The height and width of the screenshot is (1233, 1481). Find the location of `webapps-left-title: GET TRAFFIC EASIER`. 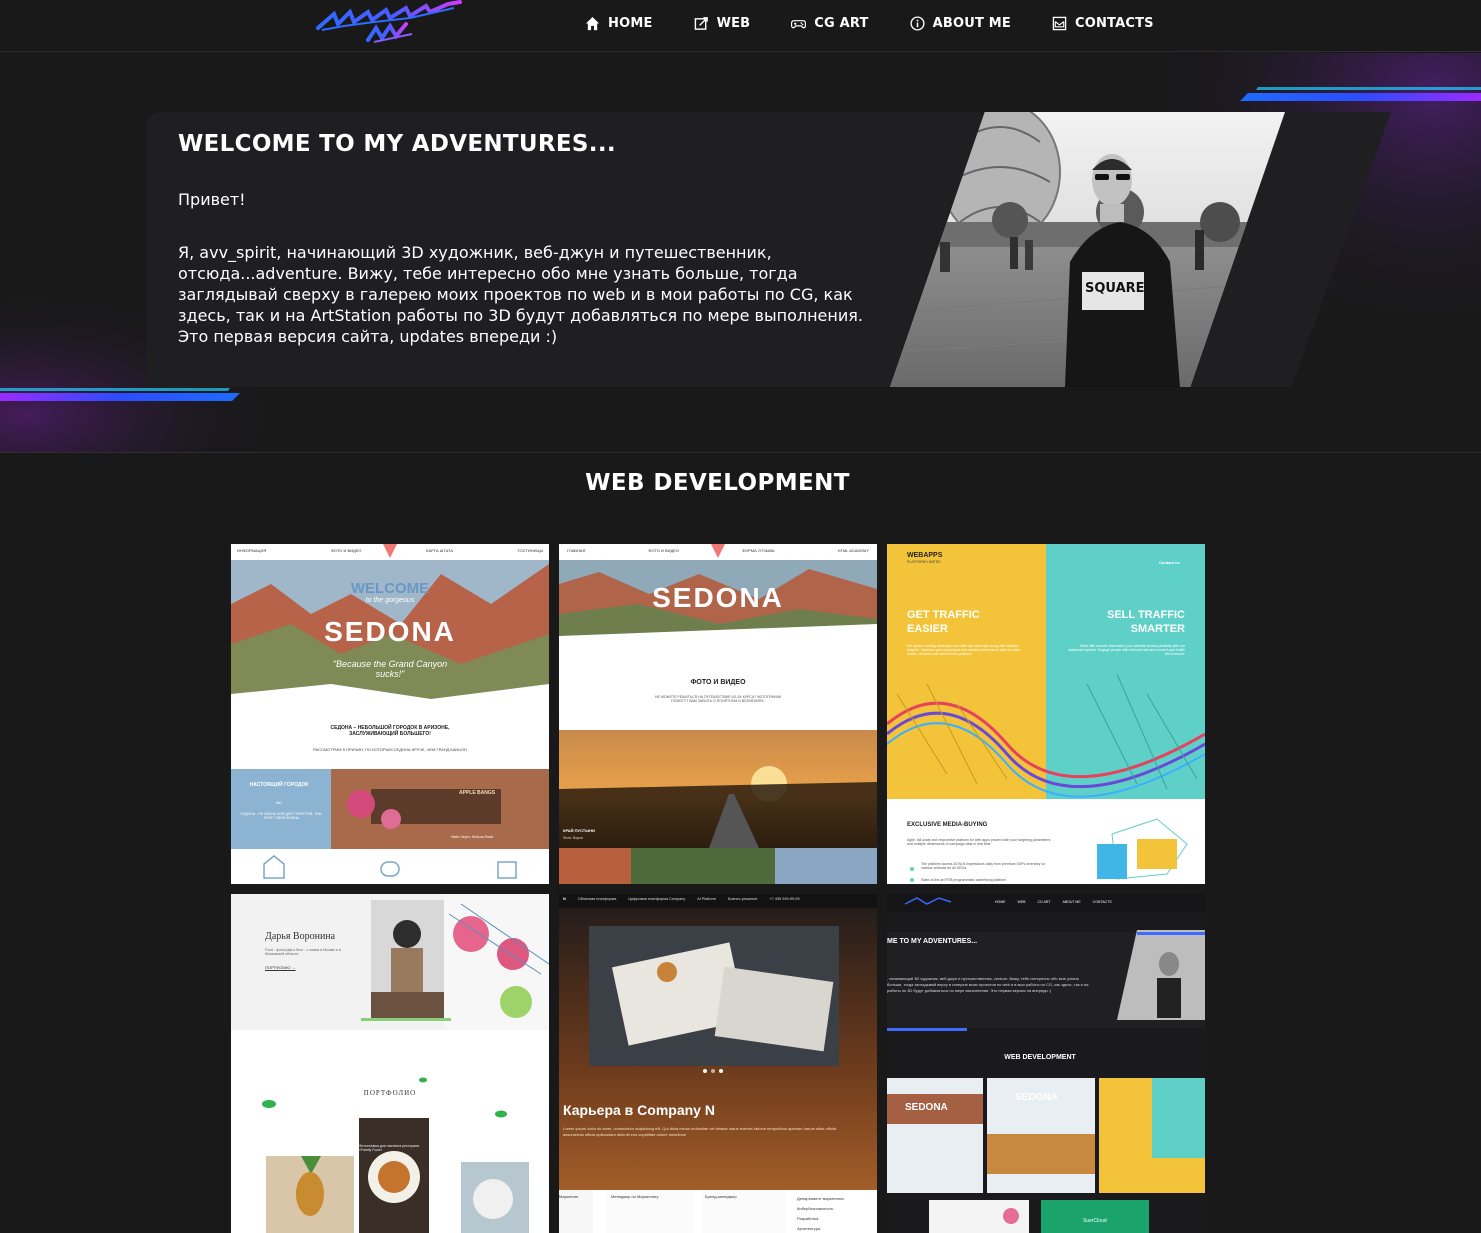

webapps-left-title: GET TRAFFIC EASIER is located at coordinates (943, 622).